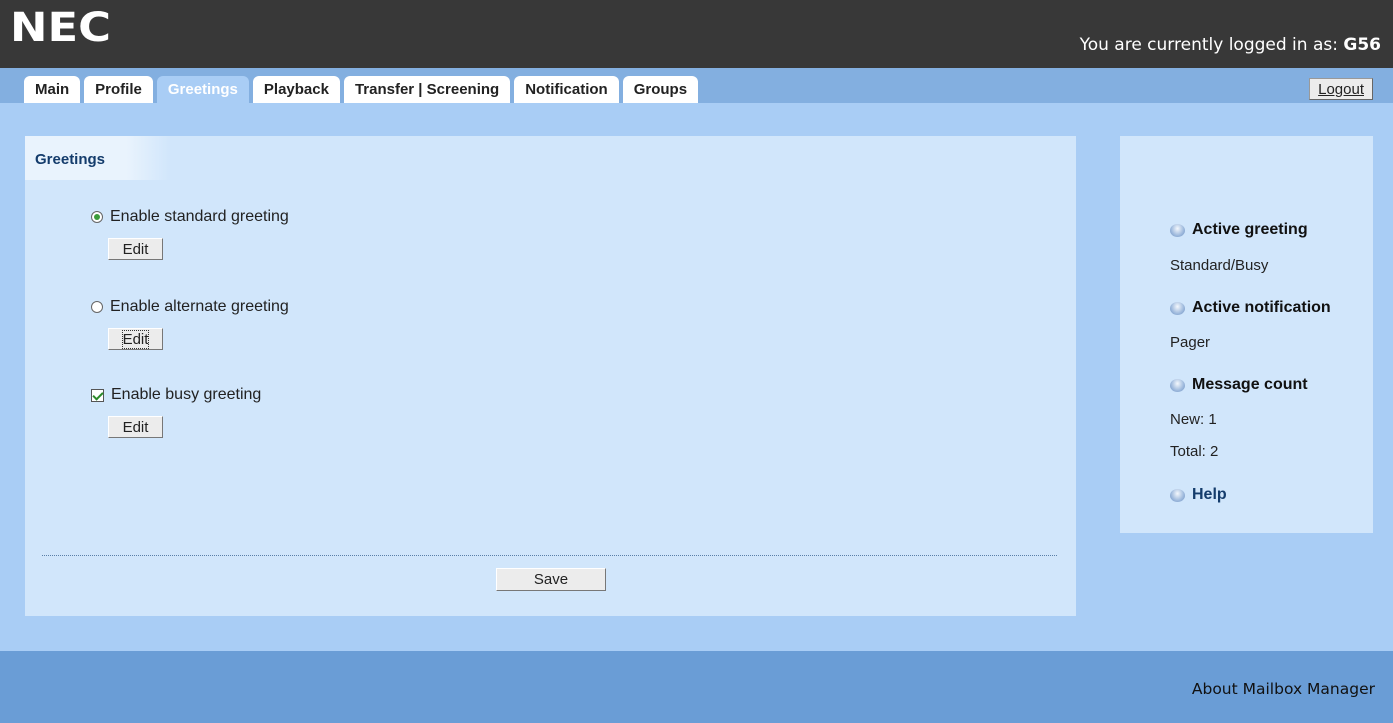 Image resolution: width=1393 pixels, height=723 pixels. I want to click on busy-greeting-checkbox, so click(97, 395).